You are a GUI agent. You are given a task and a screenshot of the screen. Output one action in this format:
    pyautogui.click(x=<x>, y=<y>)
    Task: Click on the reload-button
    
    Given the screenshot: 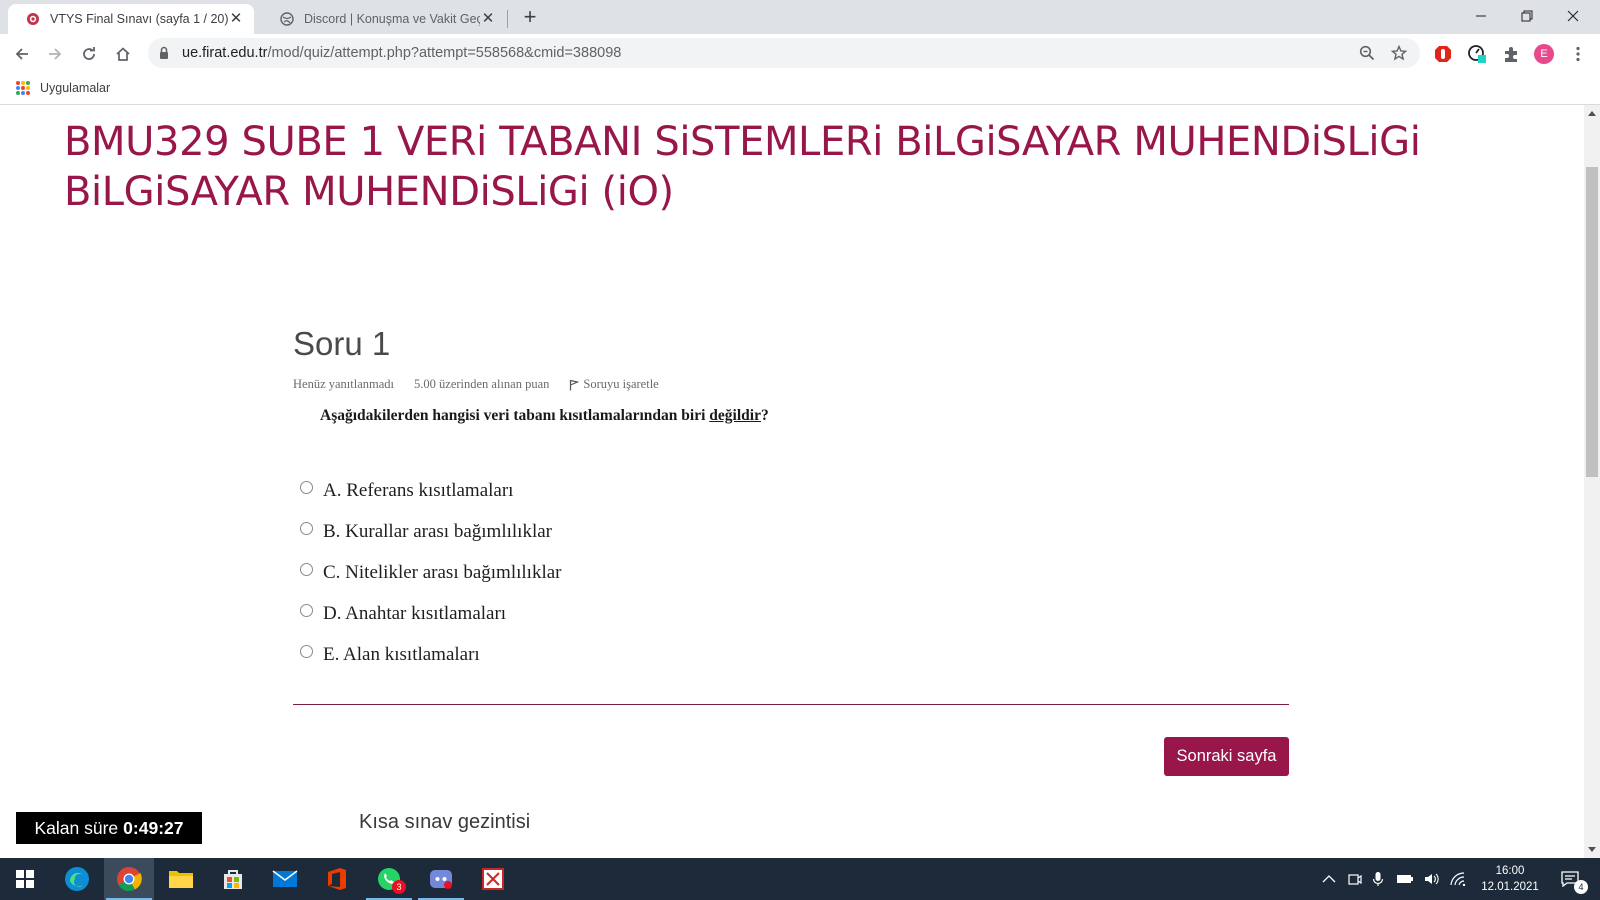 What is the action you would take?
    pyautogui.click(x=89, y=54)
    